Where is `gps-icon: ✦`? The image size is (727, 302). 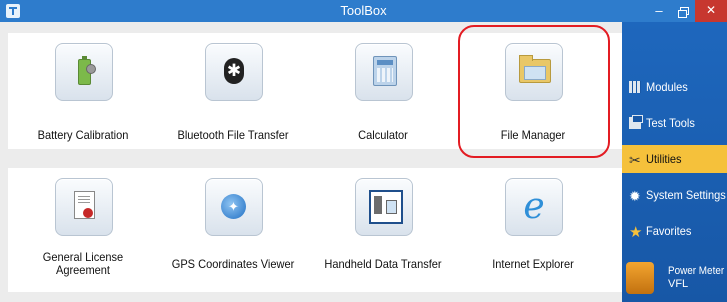 gps-icon: ✦ is located at coordinates (233, 206).